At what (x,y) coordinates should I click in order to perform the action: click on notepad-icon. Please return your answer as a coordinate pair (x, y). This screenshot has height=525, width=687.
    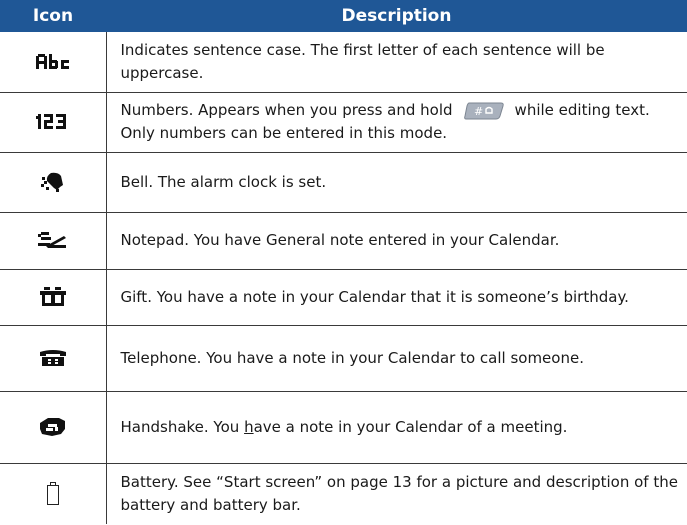
    Looking at the image, I should click on (51, 239).